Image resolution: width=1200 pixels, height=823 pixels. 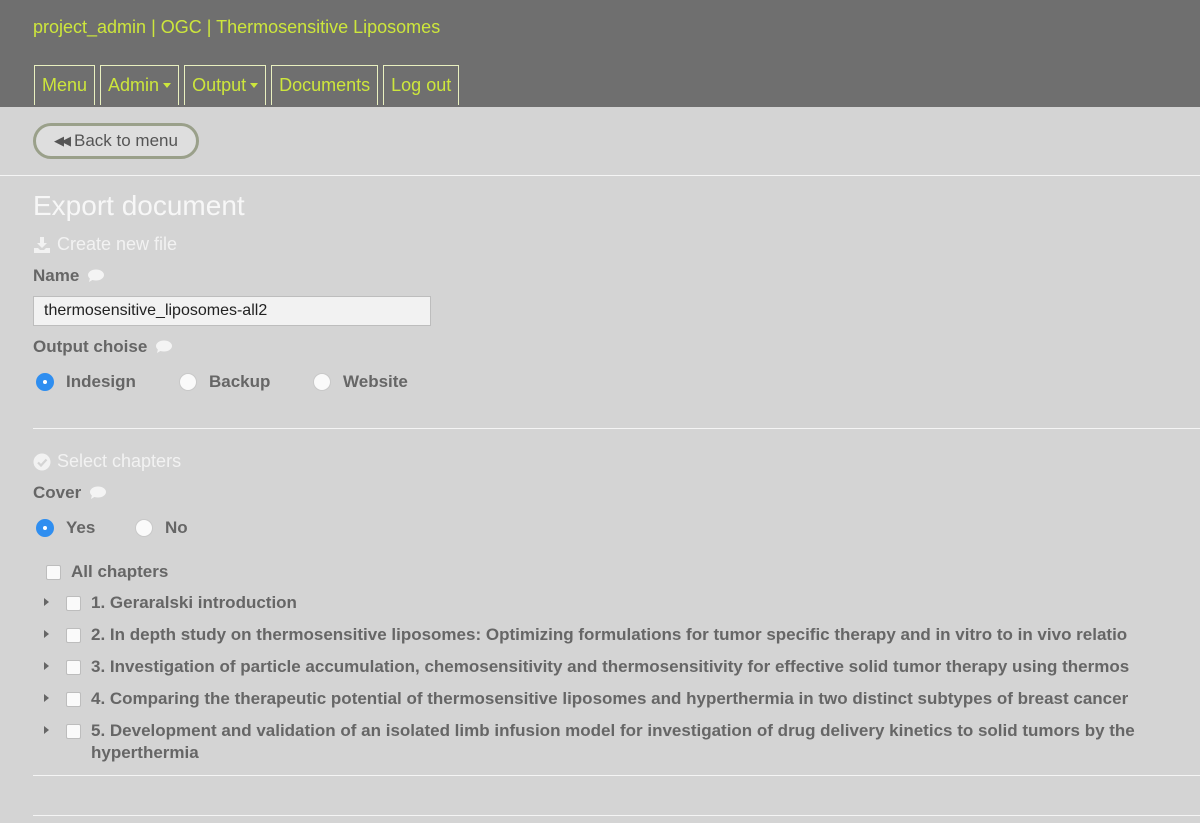 What do you see at coordinates (101, 381) in the screenshot?
I see `radio-label: Indesign` at bounding box center [101, 381].